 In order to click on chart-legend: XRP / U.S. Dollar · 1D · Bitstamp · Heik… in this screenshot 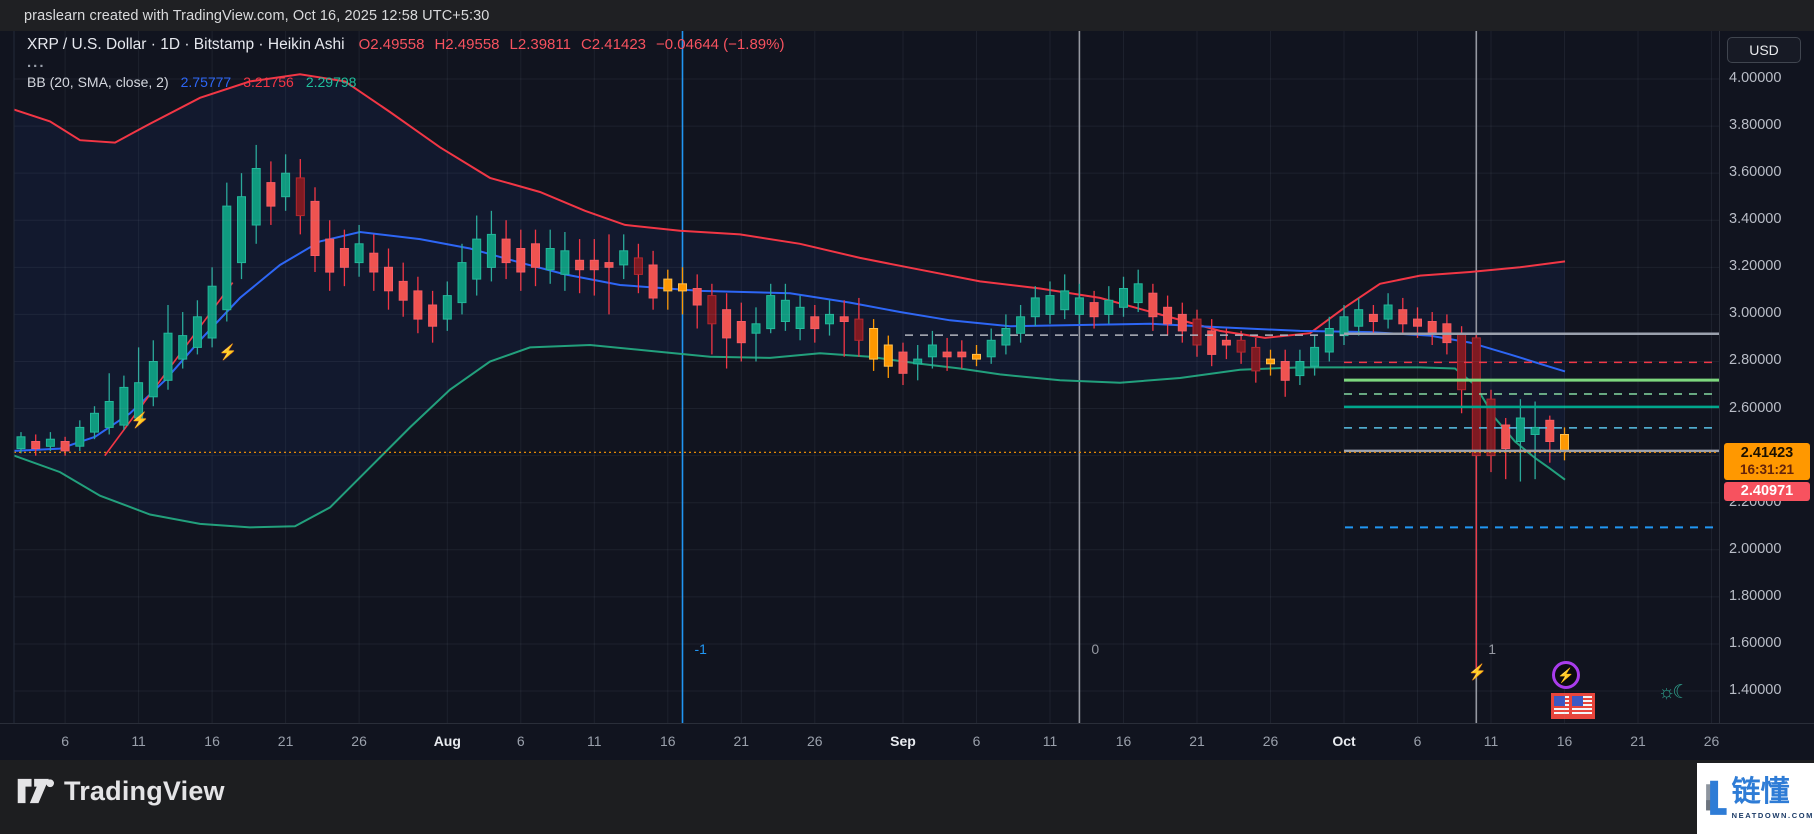, I will do `click(410, 63)`.